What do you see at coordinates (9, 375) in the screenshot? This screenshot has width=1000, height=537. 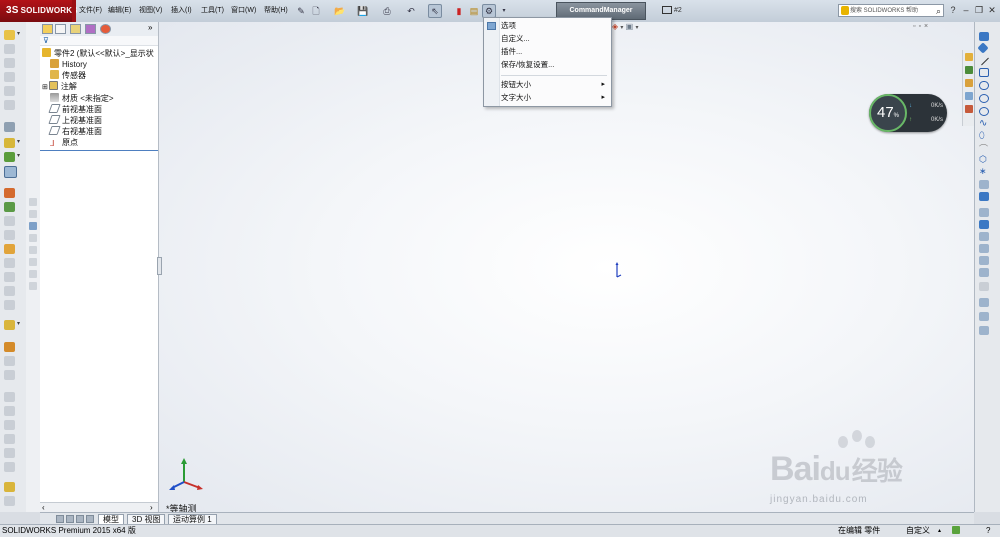 I see `surface-icon` at bounding box center [9, 375].